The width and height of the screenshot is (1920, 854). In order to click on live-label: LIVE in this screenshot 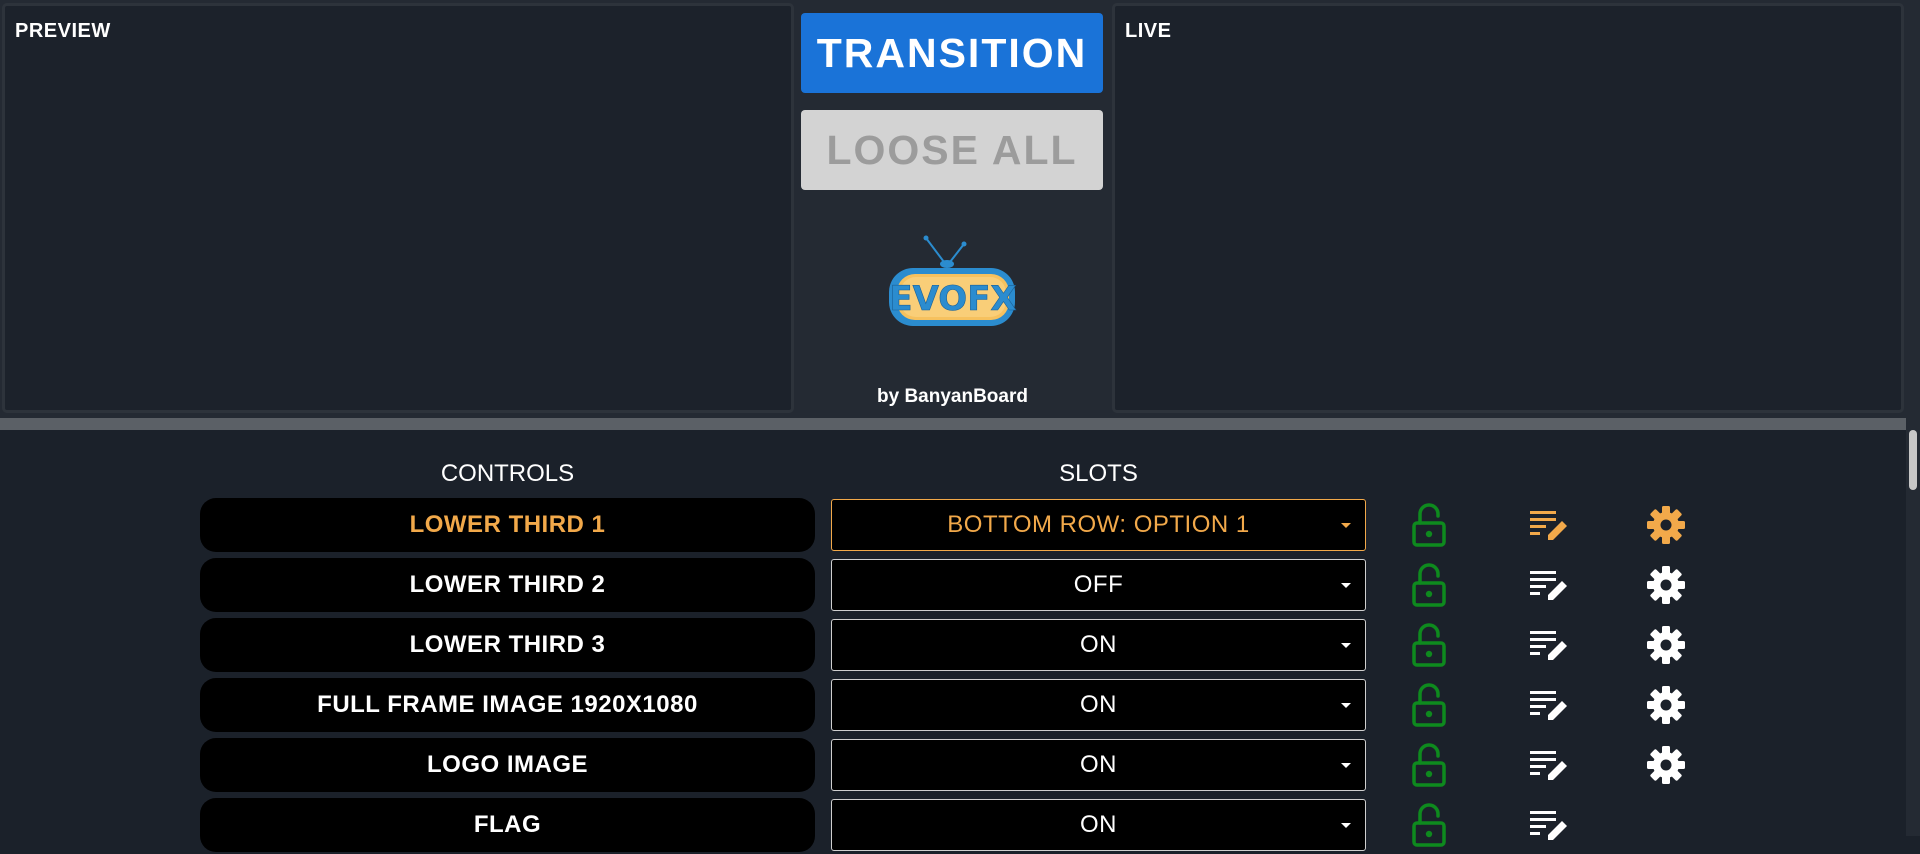, I will do `click(1148, 31)`.